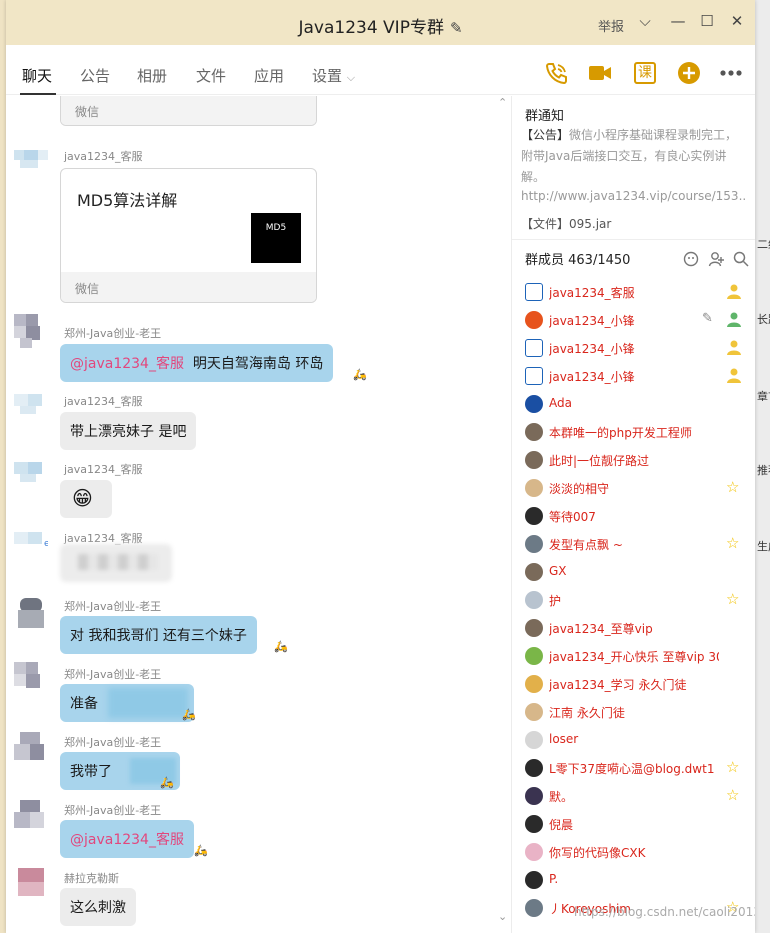 This screenshot has height=933, width=770. I want to click on close-icon: ✕, so click(737, 21).